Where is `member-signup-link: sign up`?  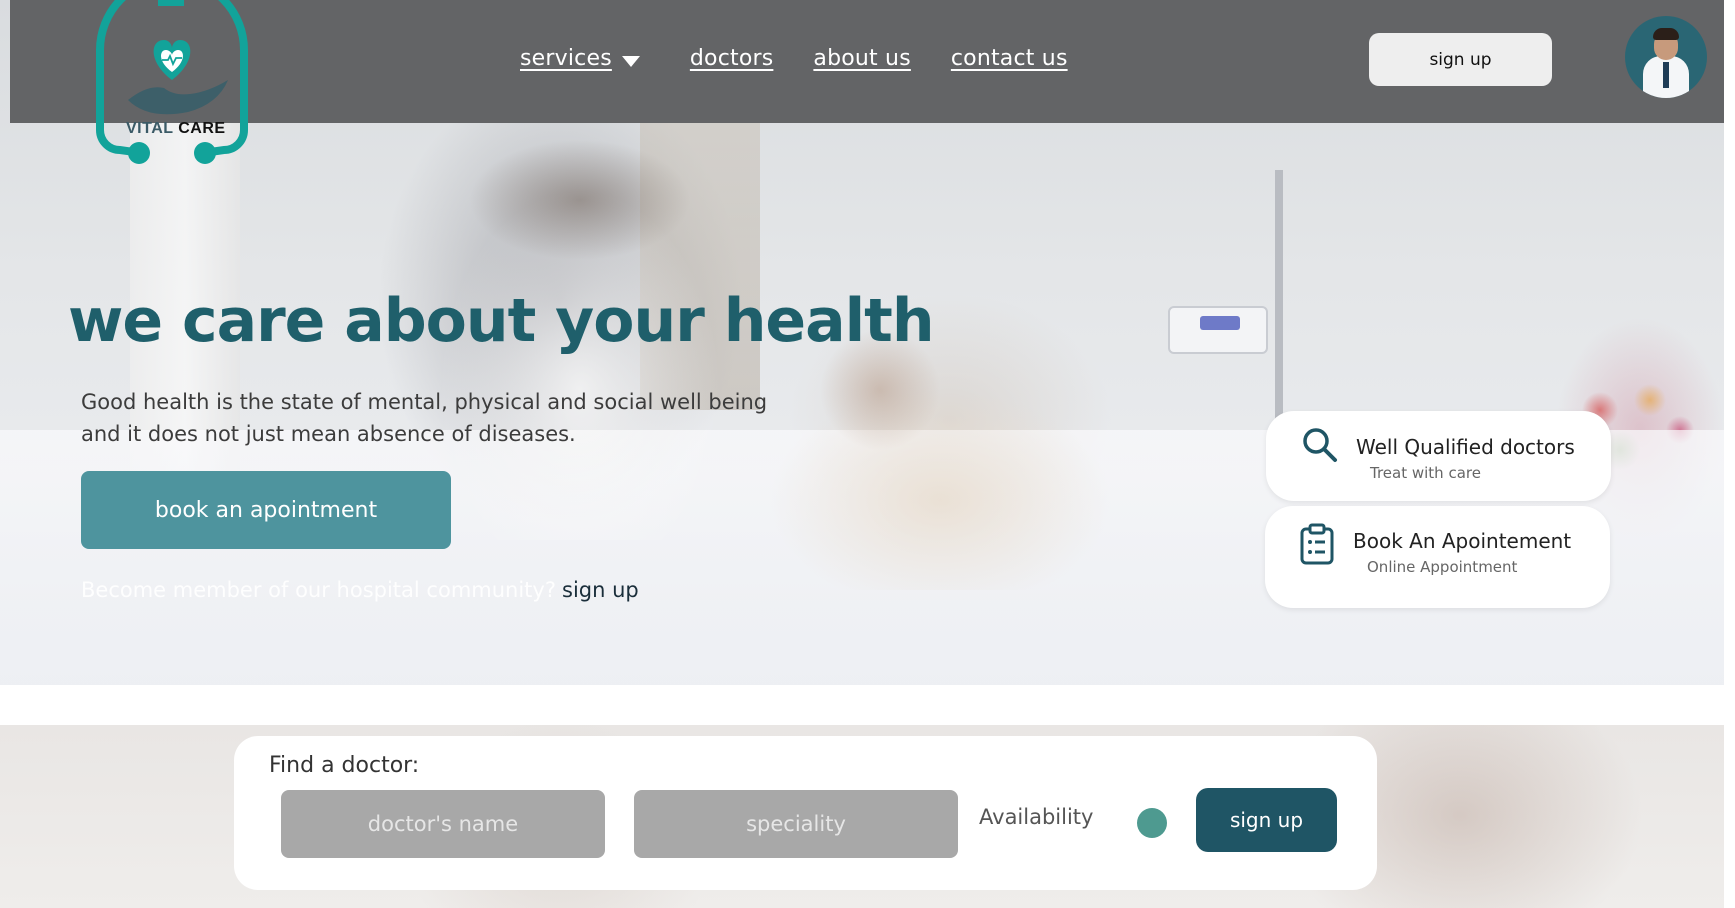
member-signup-link: sign up is located at coordinates (600, 590).